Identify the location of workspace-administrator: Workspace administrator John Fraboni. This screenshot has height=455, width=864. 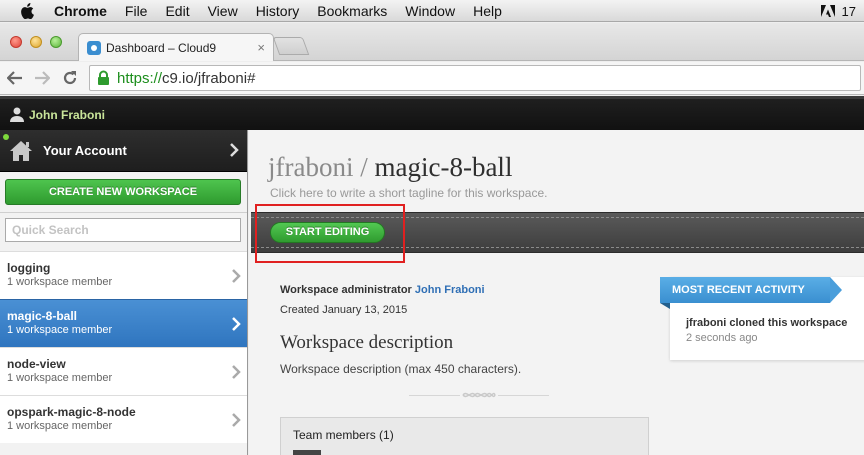
(382, 290).